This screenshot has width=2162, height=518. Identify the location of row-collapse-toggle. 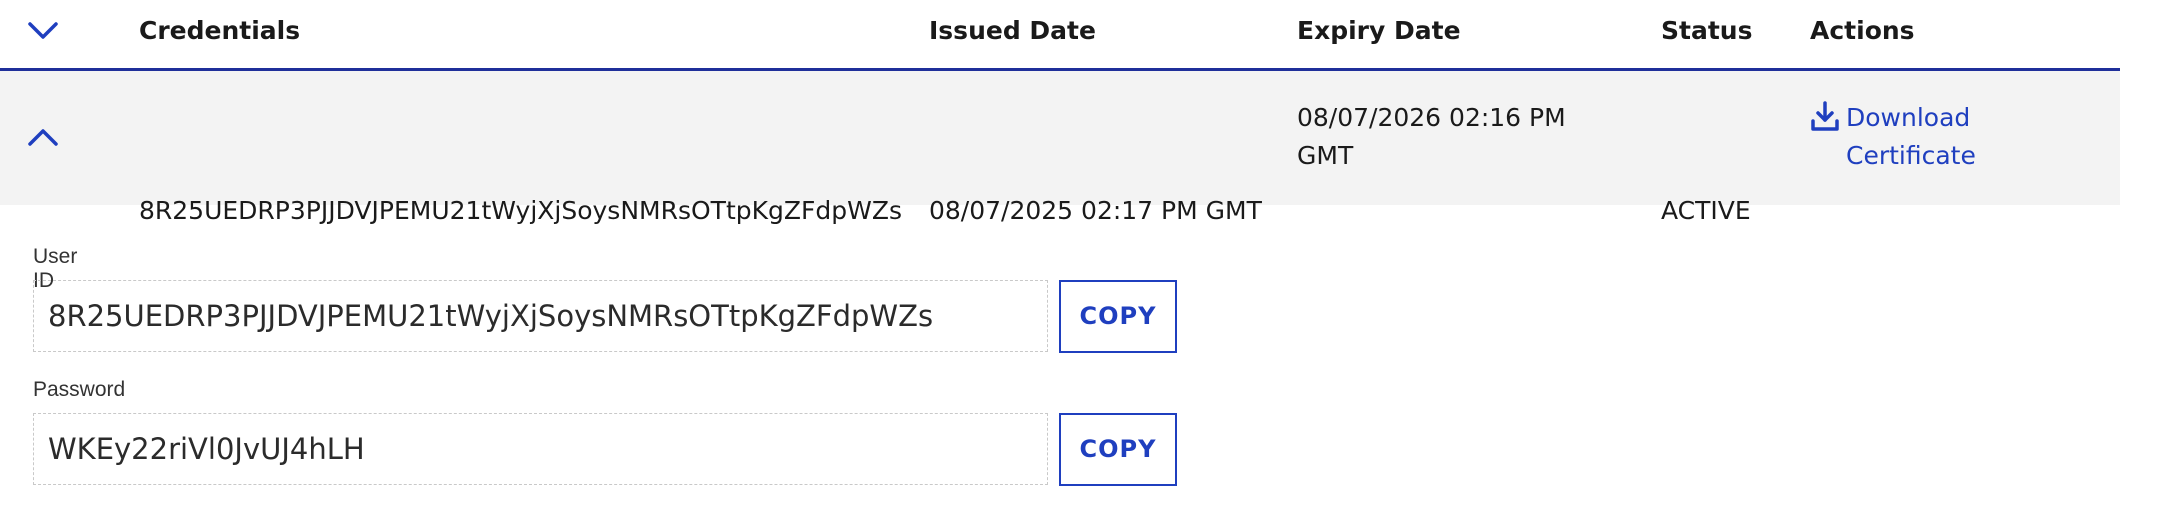
(43, 137).